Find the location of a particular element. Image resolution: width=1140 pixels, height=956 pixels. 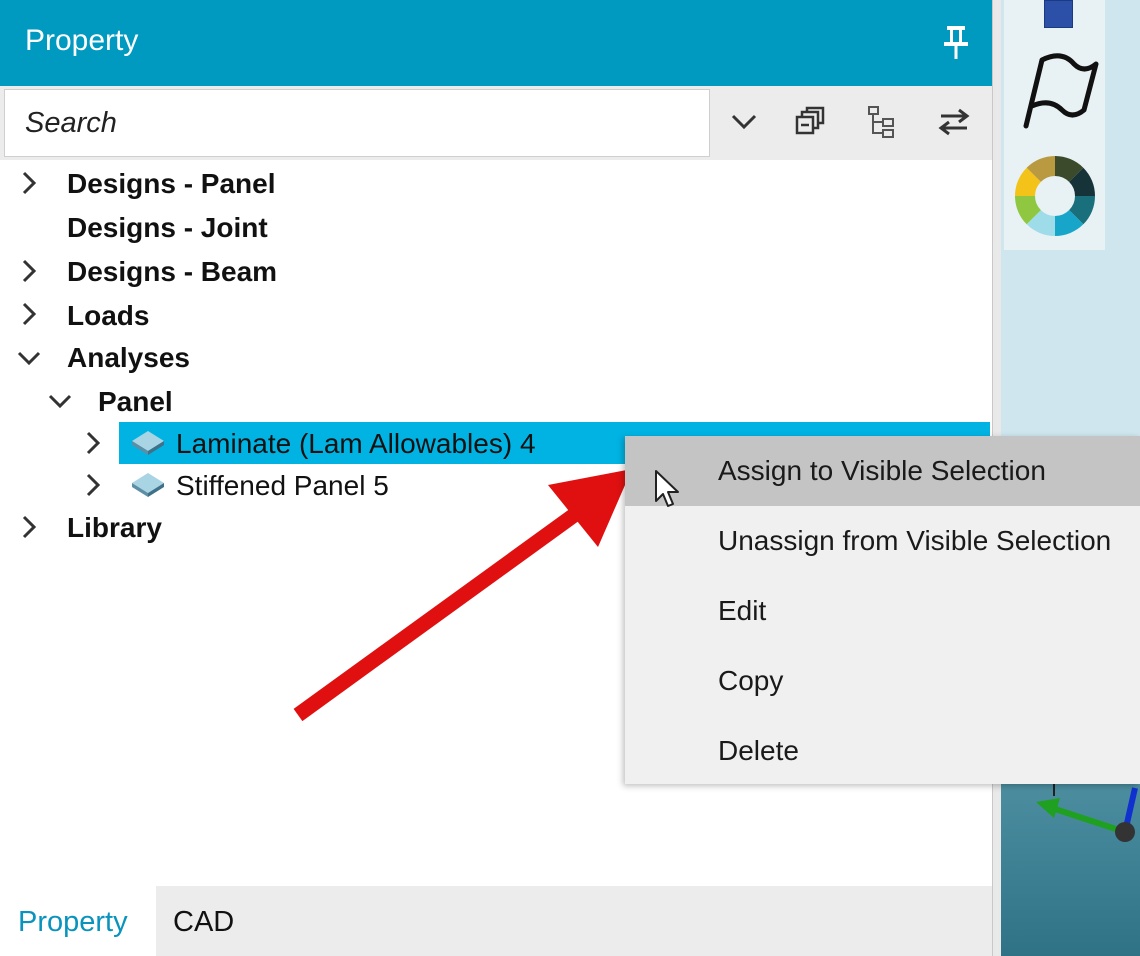

search-field is located at coordinates (357, 123).